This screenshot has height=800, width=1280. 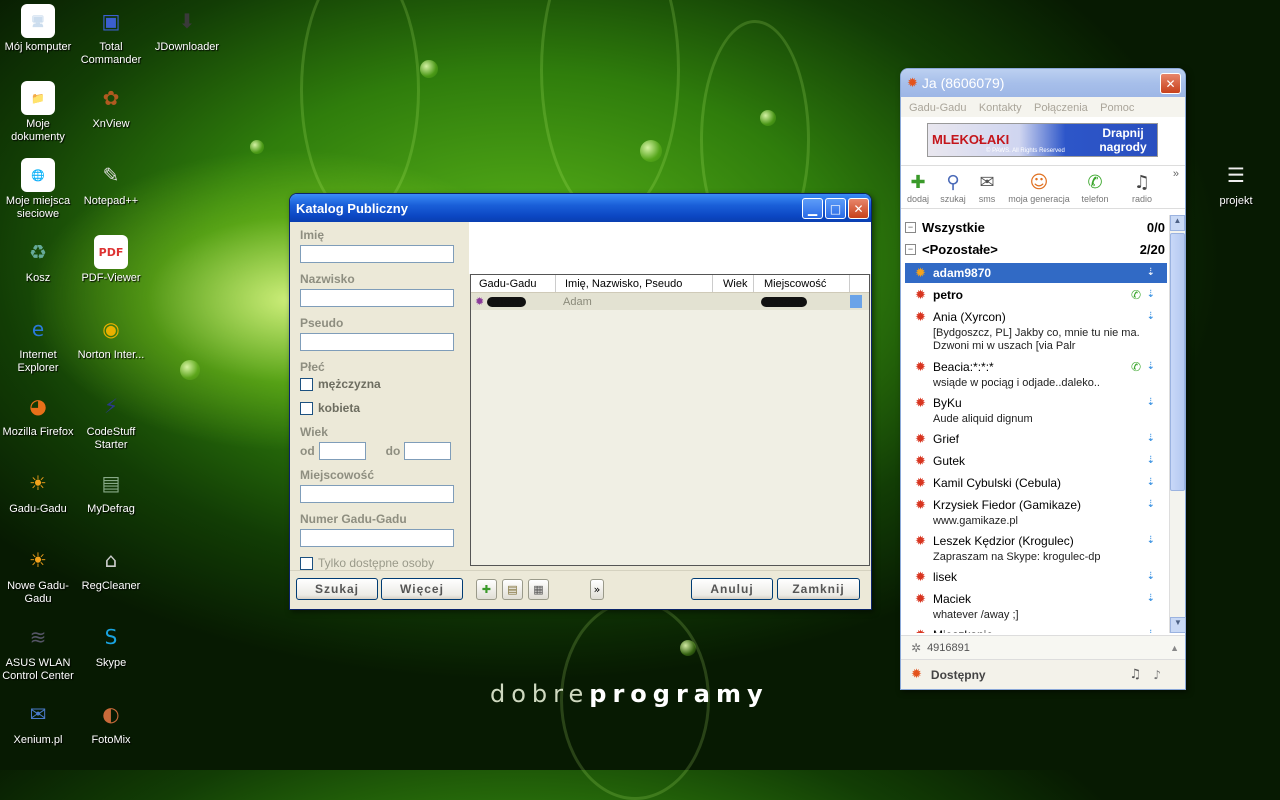 I want to click on contact-row: ✹ Leszek Kędzior (Krogulec), so click(x=1036, y=541).